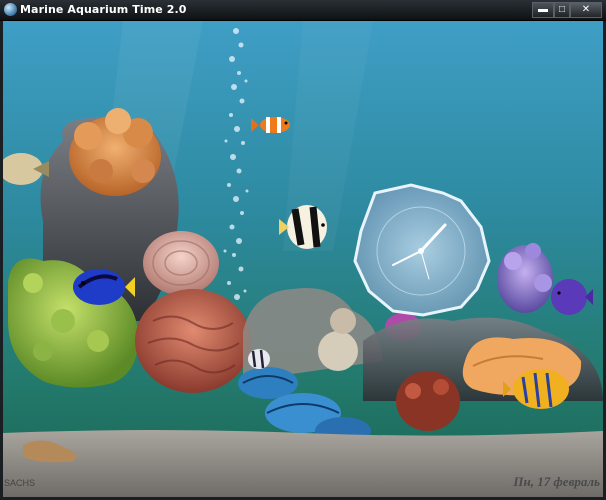  I want to click on maximize-button: □, so click(562, 10).